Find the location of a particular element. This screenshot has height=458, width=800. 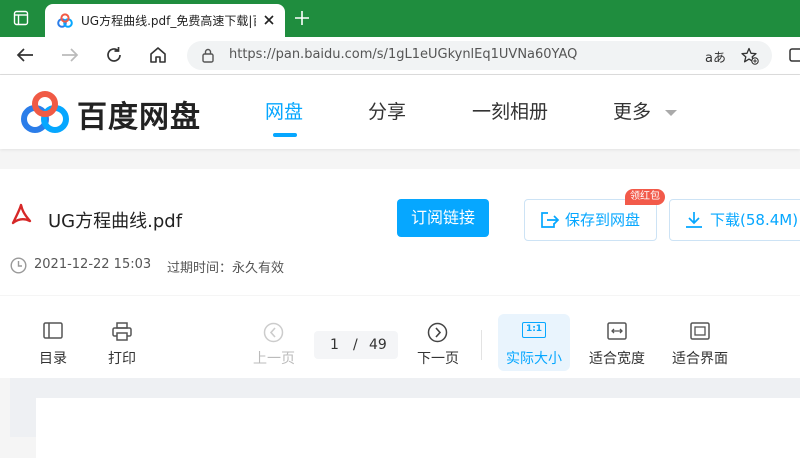

refresh-icon is located at coordinates (114, 55).